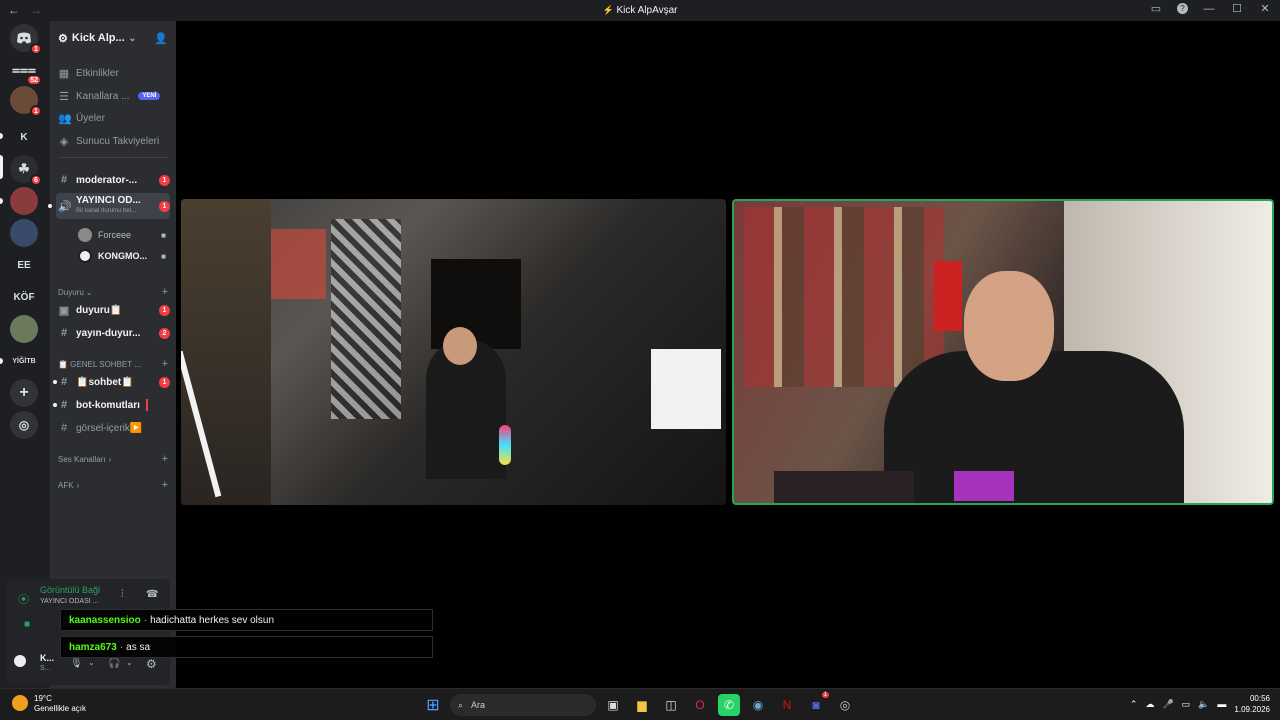 The image size is (1280, 720). What do you see at coordinates (24, 137) in the screenshot?
I see `guild-k: K` at bounding box center [24, 137].